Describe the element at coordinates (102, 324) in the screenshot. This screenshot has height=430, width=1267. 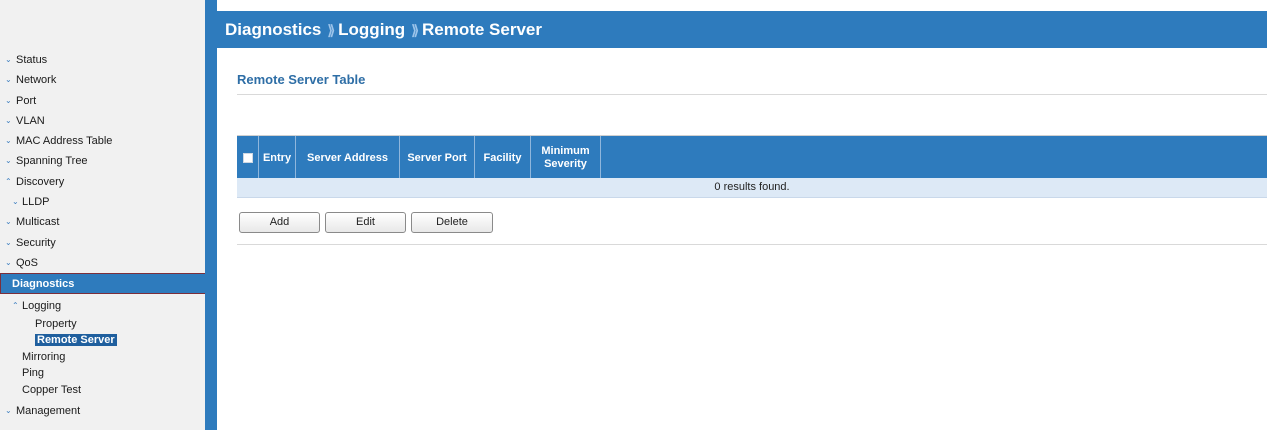
I see `sidebar-item-property: Property` at that location.